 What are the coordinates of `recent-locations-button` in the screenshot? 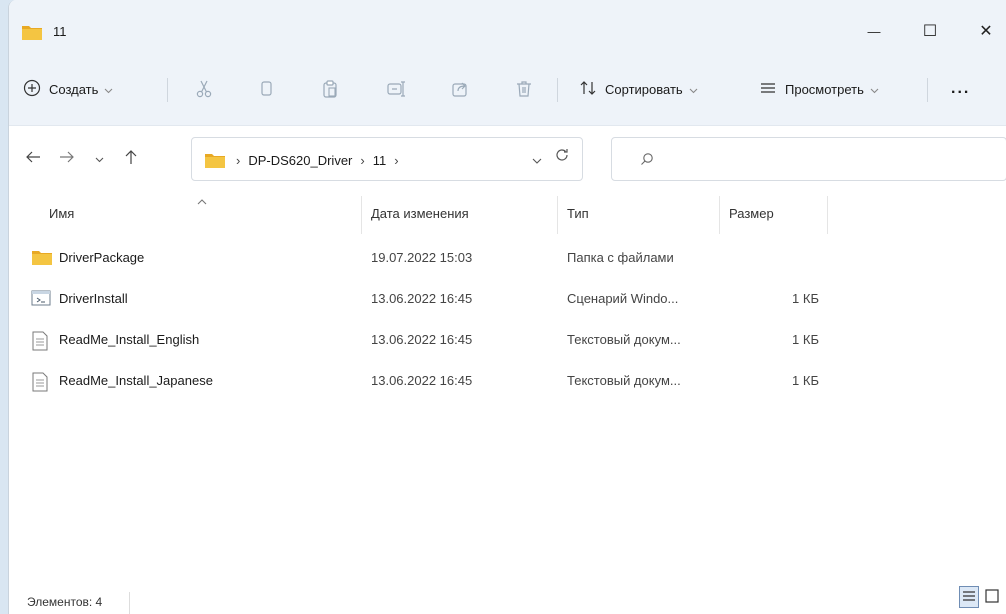 It's located at (99, 158).